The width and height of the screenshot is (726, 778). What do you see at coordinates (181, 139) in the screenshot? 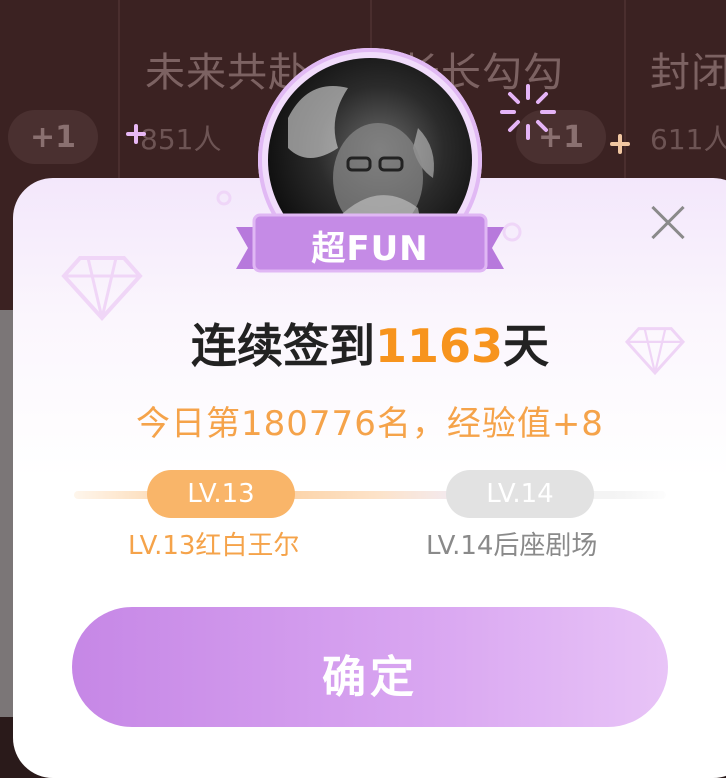
I see `background-card-count: 851人` at bounding box center [181, 139].